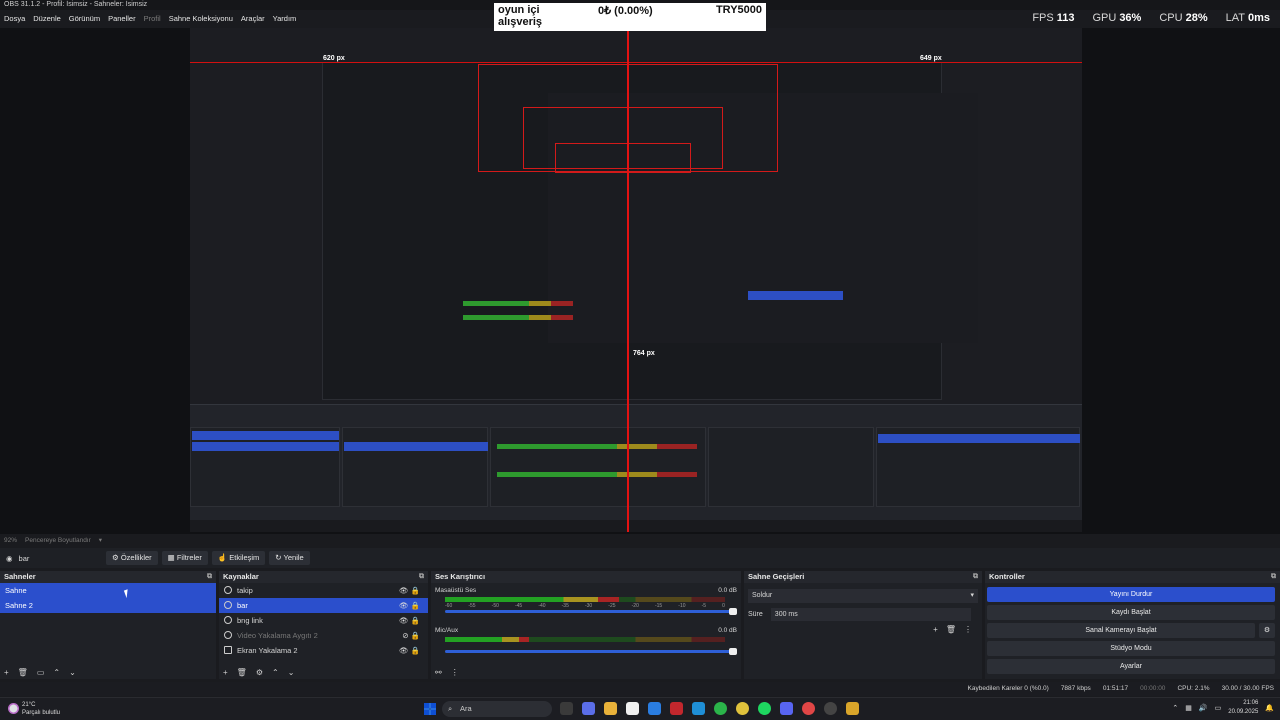  What do you see at coordinates (9, 558) in the screenshot?
I see `scene-icon: ◉` at bounding box center [9, 558].